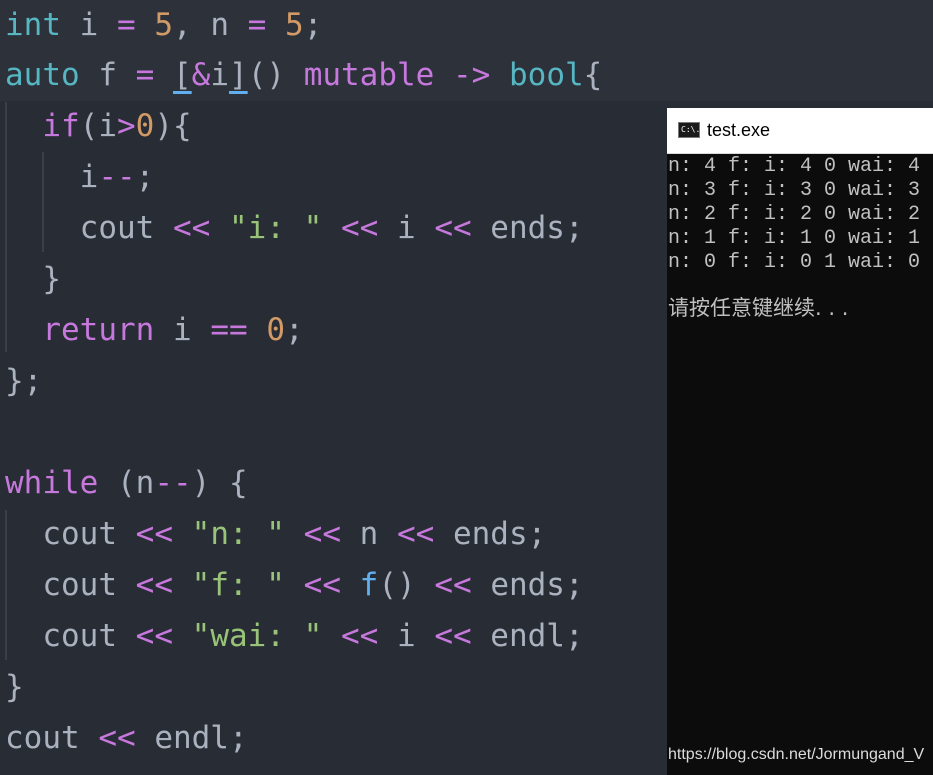 The height and width of the screenshot is (775, 933). I want to click on cmd-icon-glyph: C:\., so click(691, 129).